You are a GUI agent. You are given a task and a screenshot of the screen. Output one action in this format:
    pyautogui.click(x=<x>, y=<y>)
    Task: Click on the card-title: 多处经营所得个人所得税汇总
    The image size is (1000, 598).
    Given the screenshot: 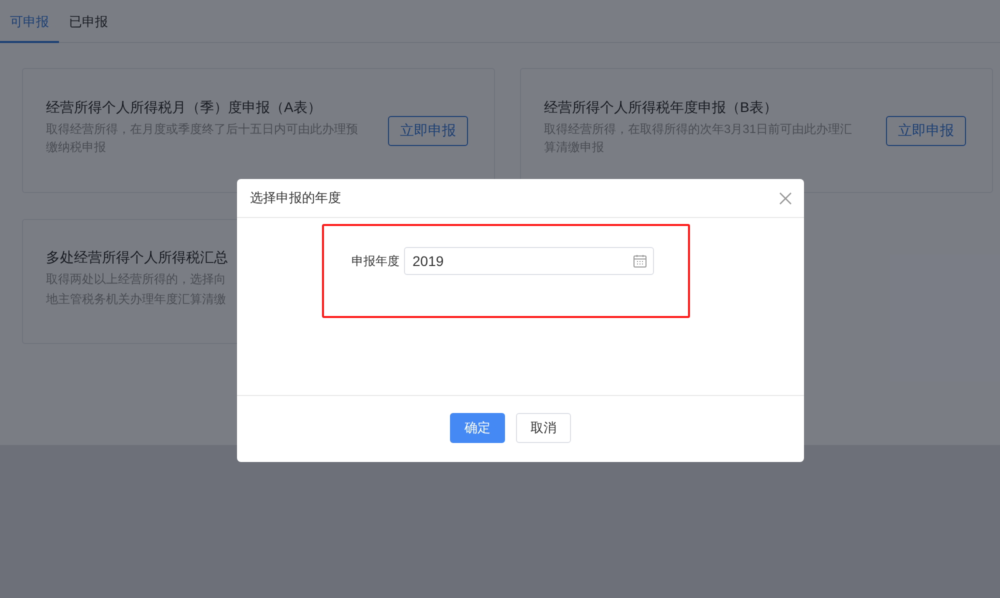 What is the action you would take?
    pyautogui.click(x=137, y=257)
    